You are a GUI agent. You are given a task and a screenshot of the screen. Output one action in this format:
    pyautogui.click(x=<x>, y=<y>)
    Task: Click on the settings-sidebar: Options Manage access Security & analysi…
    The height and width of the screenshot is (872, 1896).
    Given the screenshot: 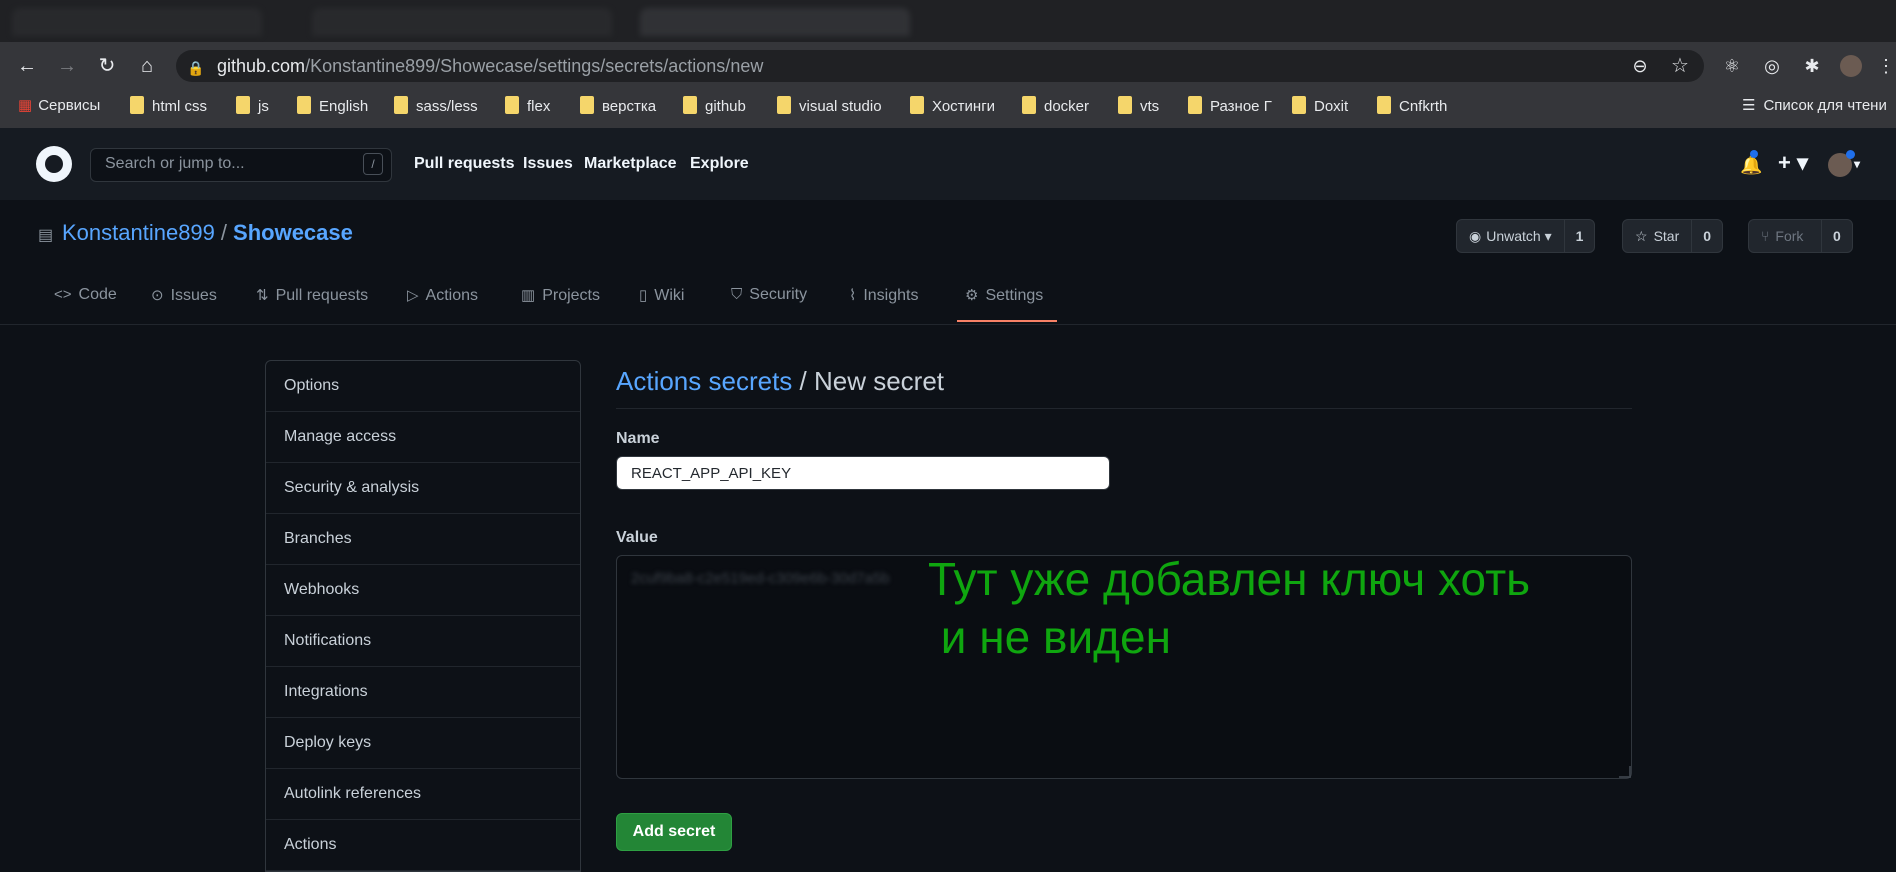 What is the action you would take?
    pyautogui.click(x=423, y=616)
    